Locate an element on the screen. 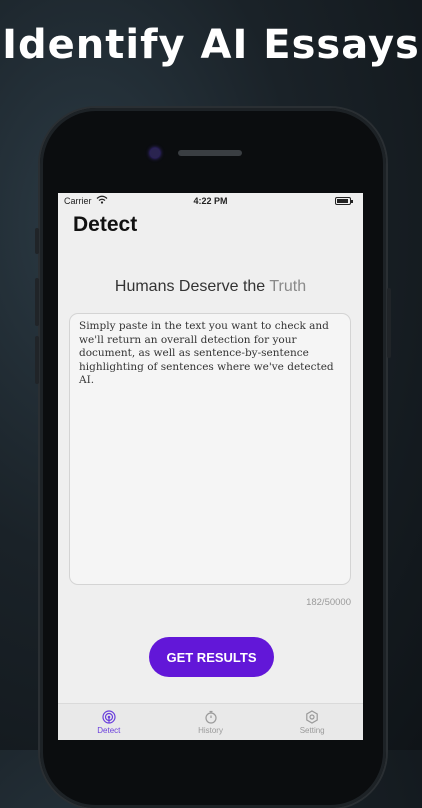 This screenshot has height=808, width=422. headline-accent: Truth is located at coordinates (288, 286).